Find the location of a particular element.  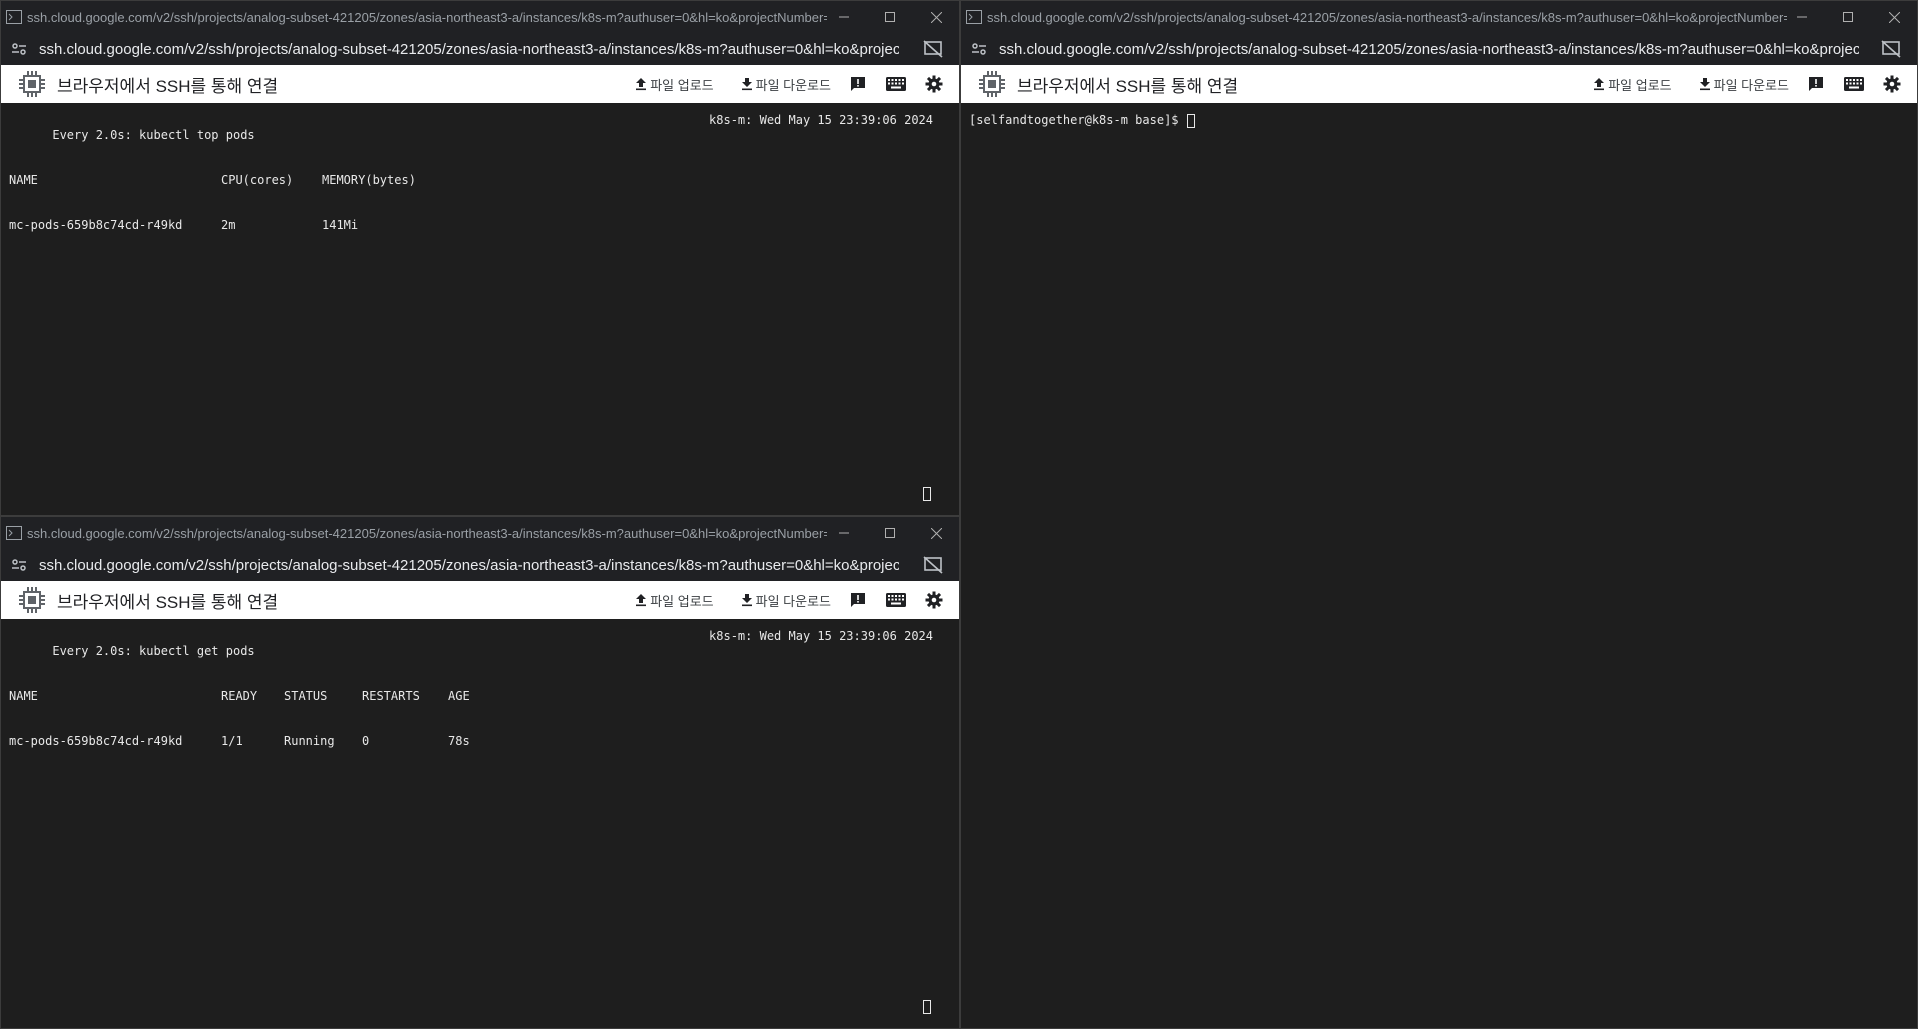

text-cursor is located at coordinates (1190, 120).